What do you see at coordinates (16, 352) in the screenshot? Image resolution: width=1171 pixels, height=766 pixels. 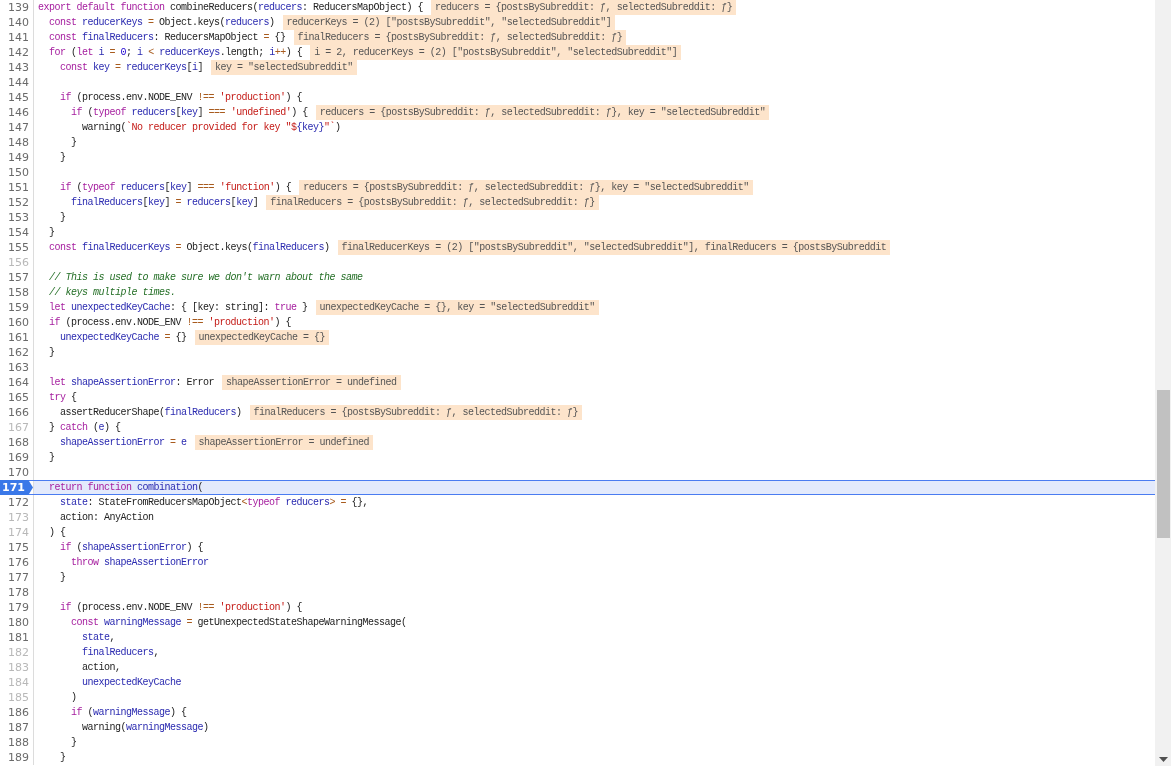 I see `line-number: 162` at bounding box center [16, 352].